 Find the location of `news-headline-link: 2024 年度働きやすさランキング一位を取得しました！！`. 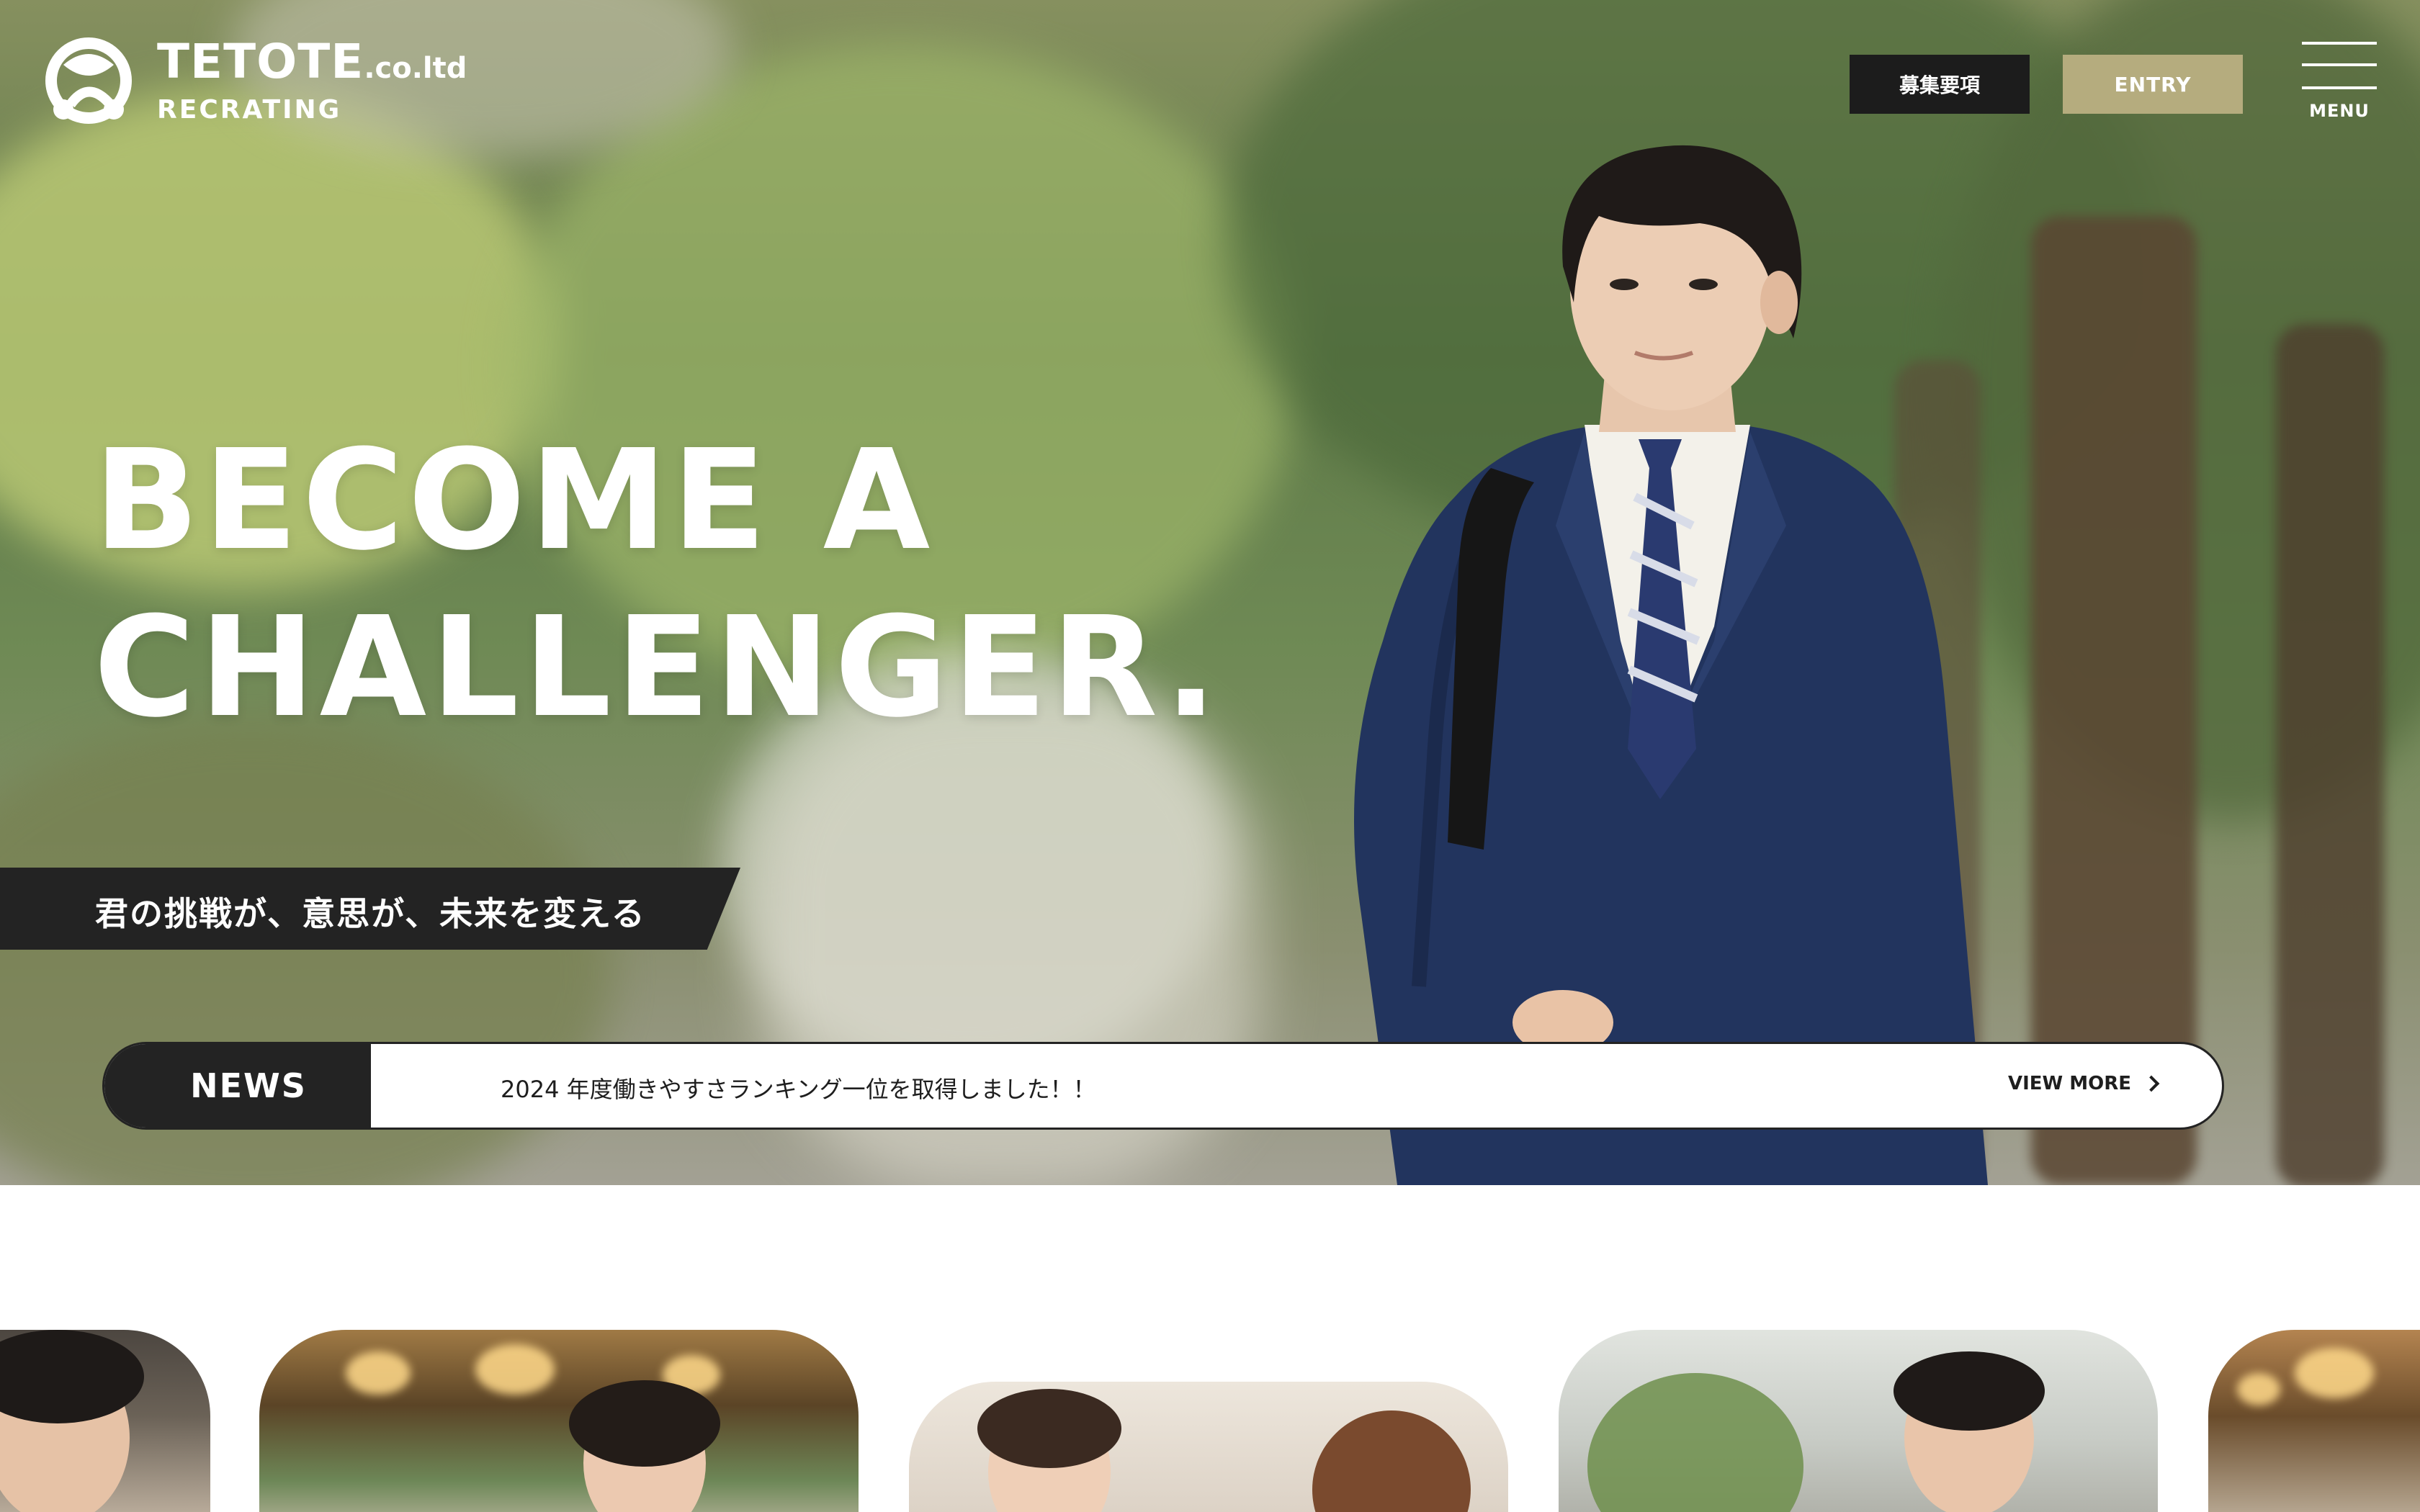

news-headline-link: 2024 年度働きやすさランキング一位を取得しました！！ is located at coordinates (799, 1087).